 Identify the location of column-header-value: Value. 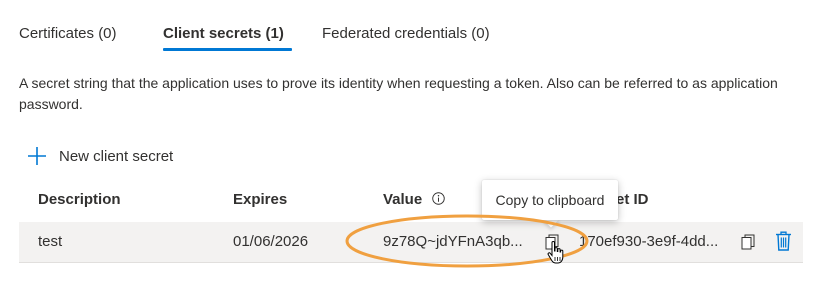
(414, 200).